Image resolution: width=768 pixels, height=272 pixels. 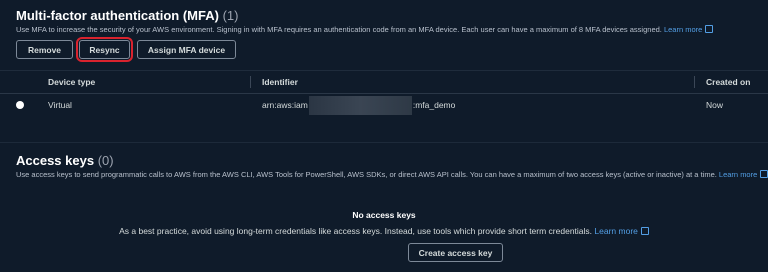 What do you see at coordinates (71, 82) in the screenshot?
I see `column-device-type: Device type` at bounding box center [71, 82].